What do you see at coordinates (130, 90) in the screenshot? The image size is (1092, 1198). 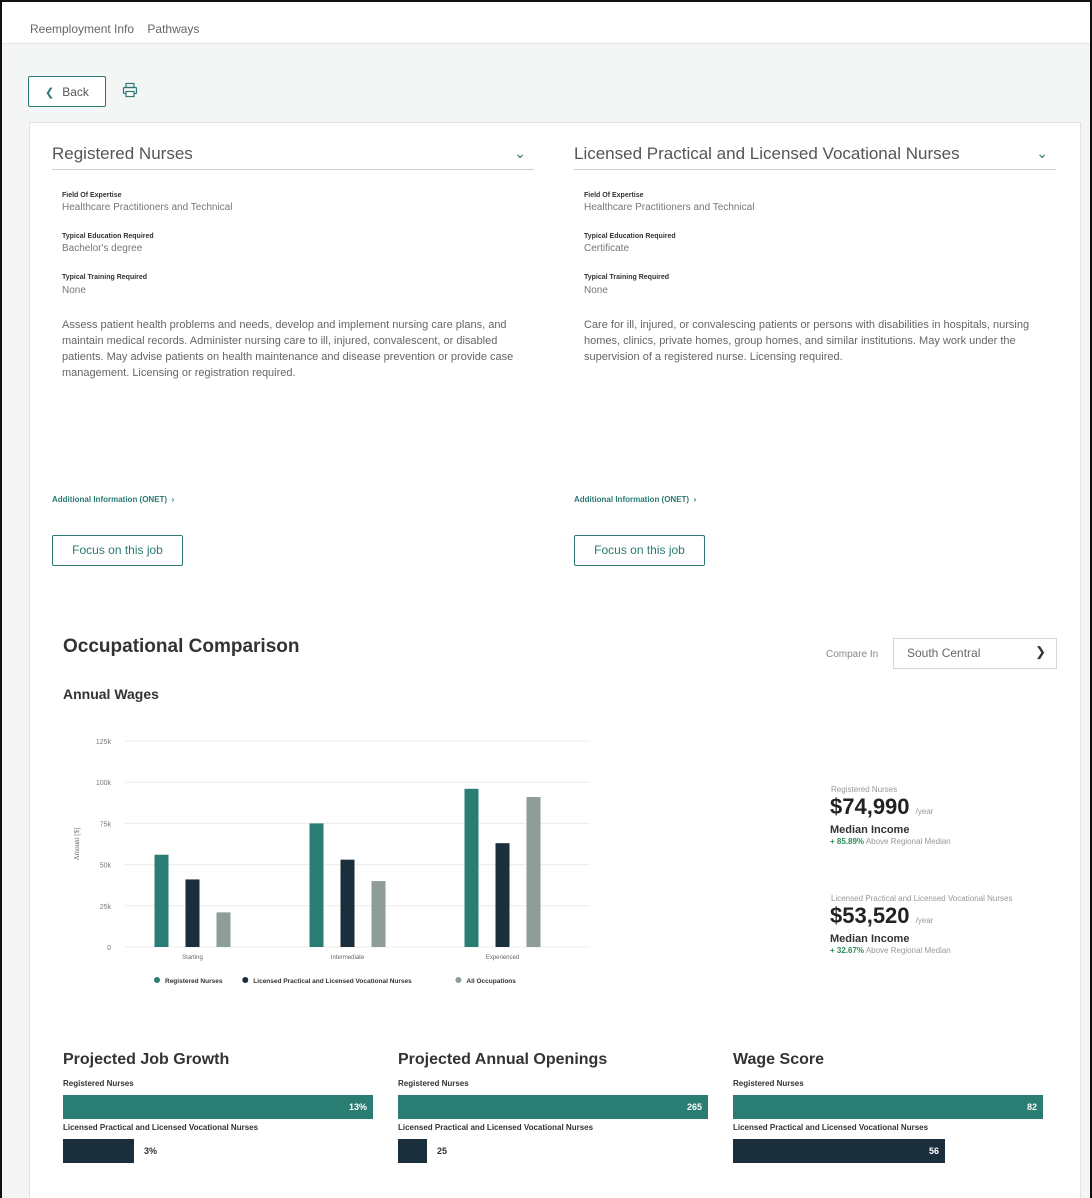 I see `printer-icon` at bounding box center [130, 90].